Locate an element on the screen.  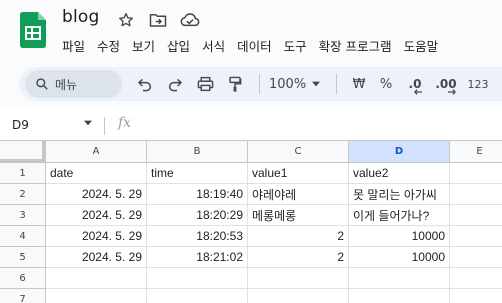
increase-decimal-button: .00 is located at coordinates (446, 84).